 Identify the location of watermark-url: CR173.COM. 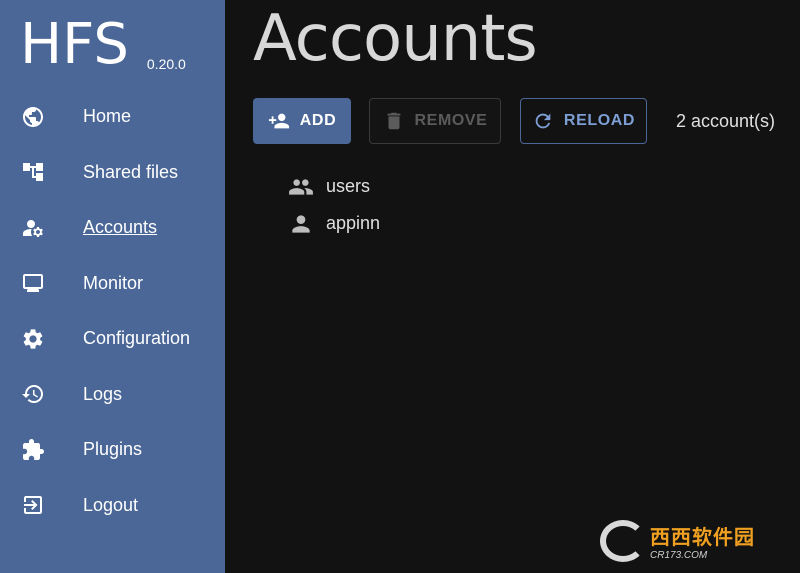
(679, 555).